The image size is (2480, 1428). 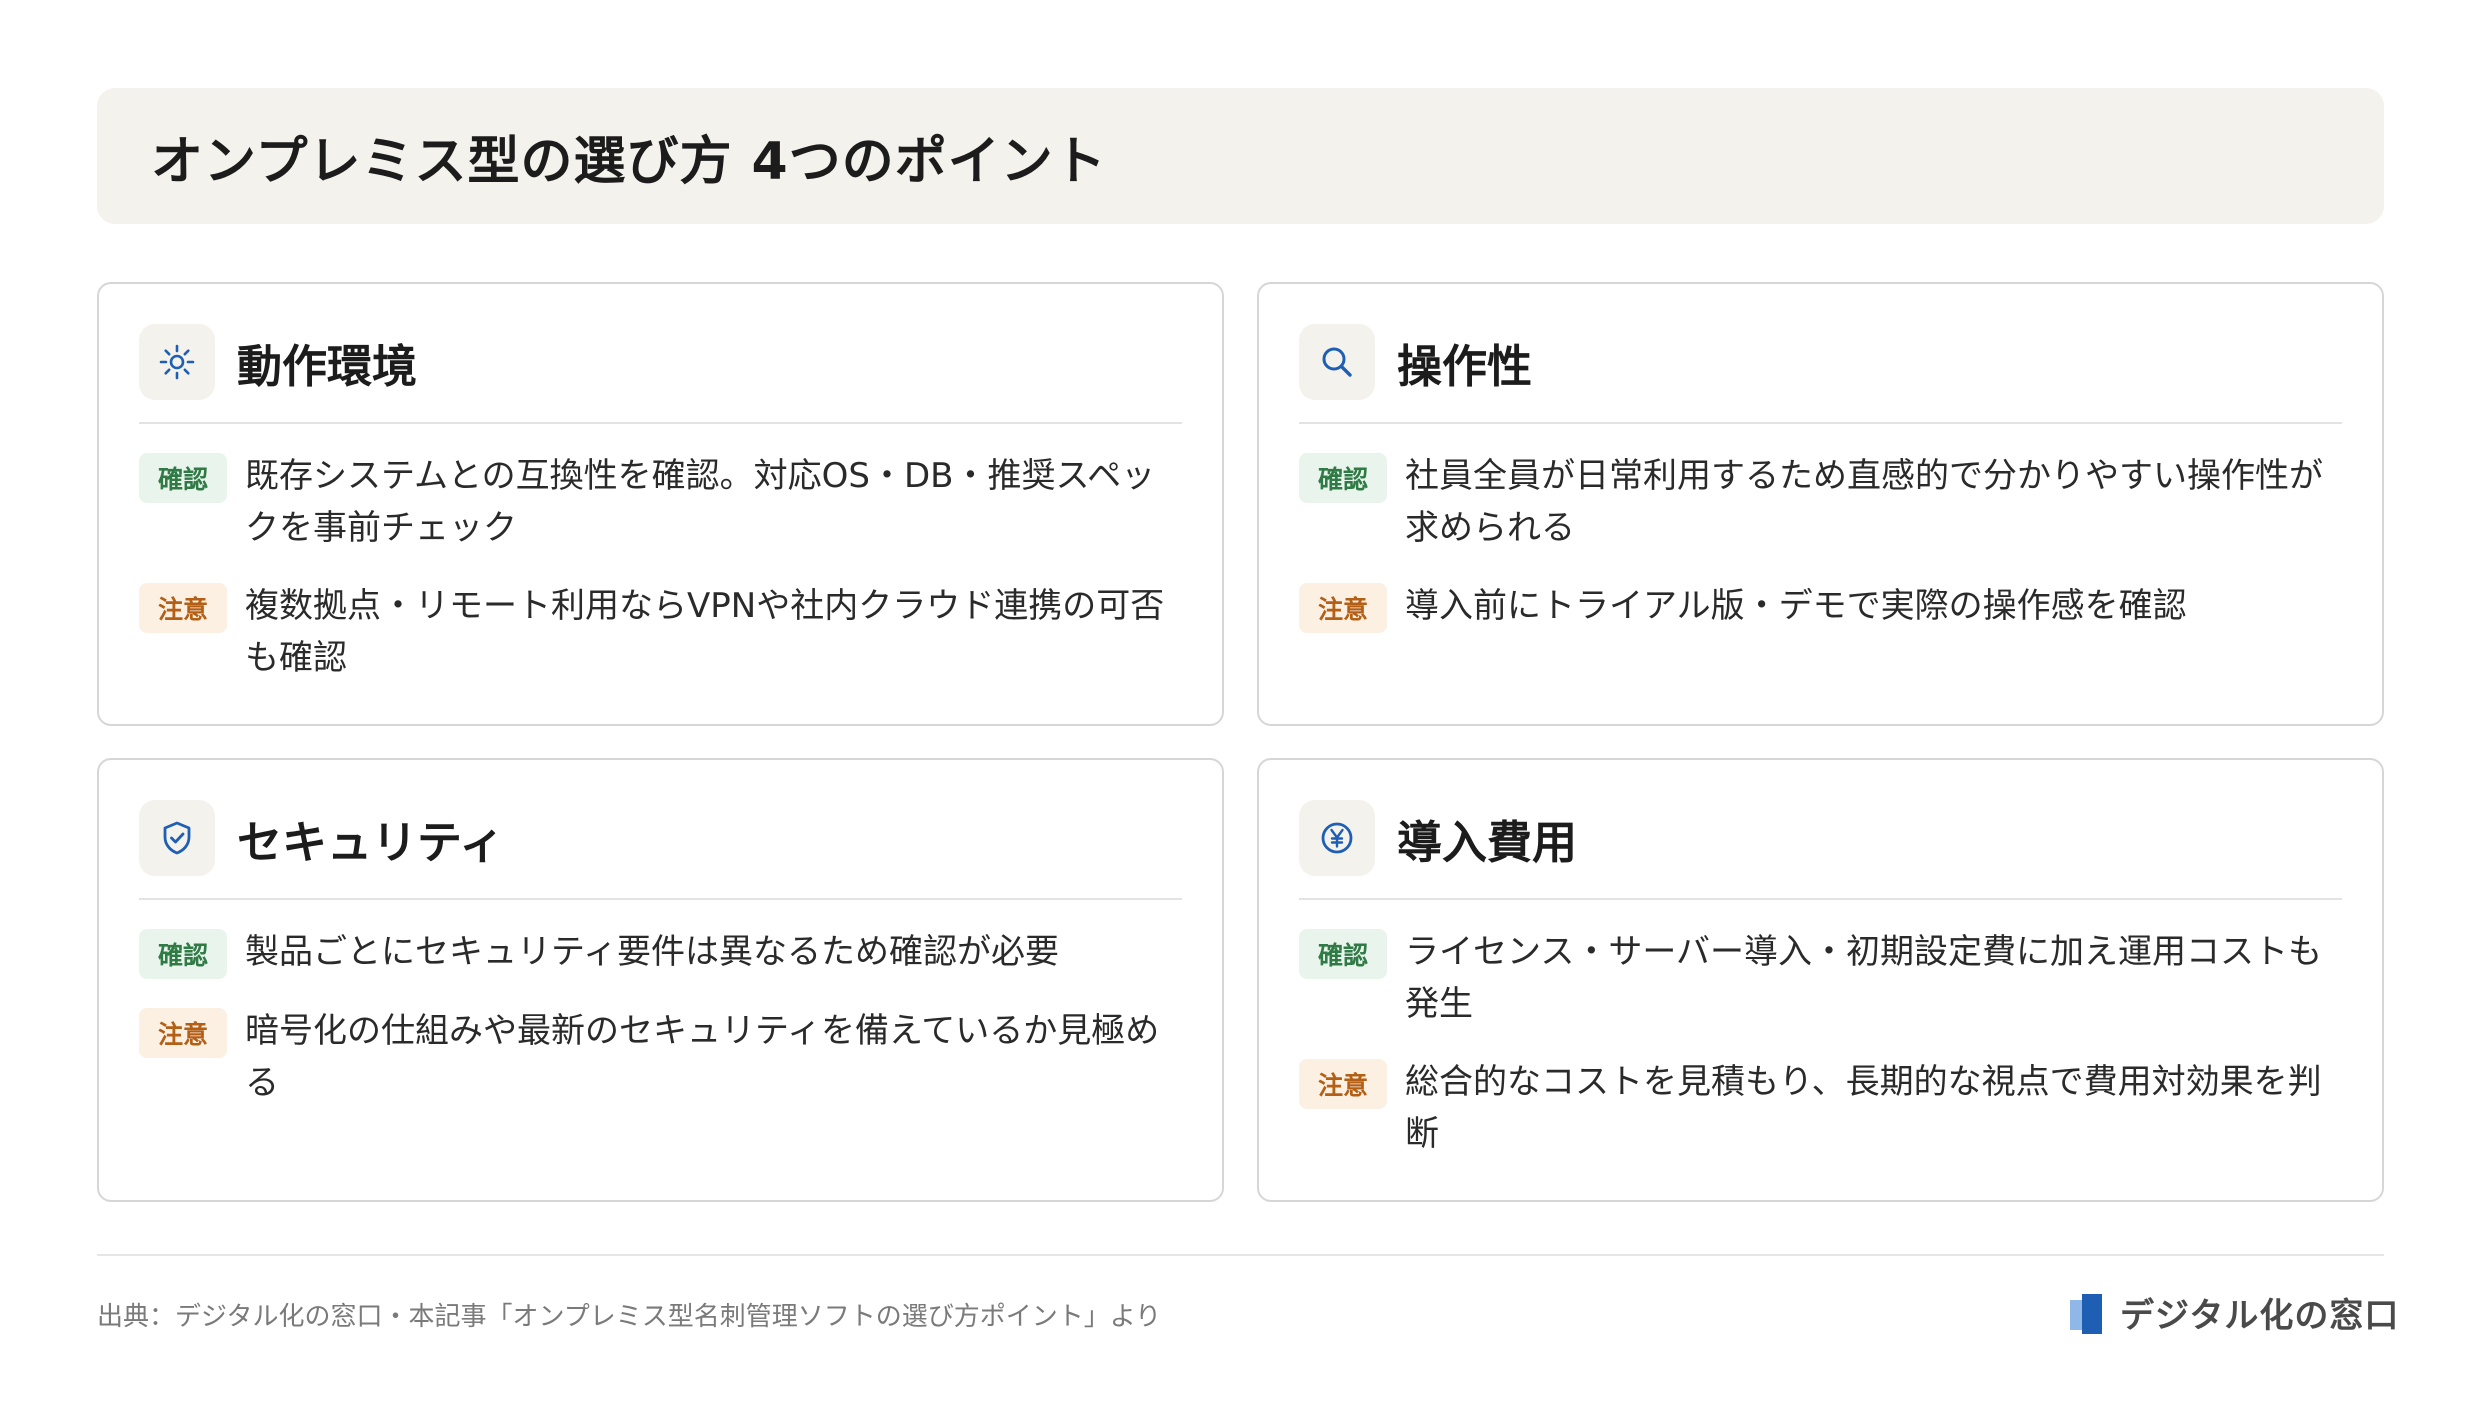 I want to click on item-text: 複数拠点・リモート利用ならVPNや社内クラウド連携の可否も確認, so click(x=705, y=632).